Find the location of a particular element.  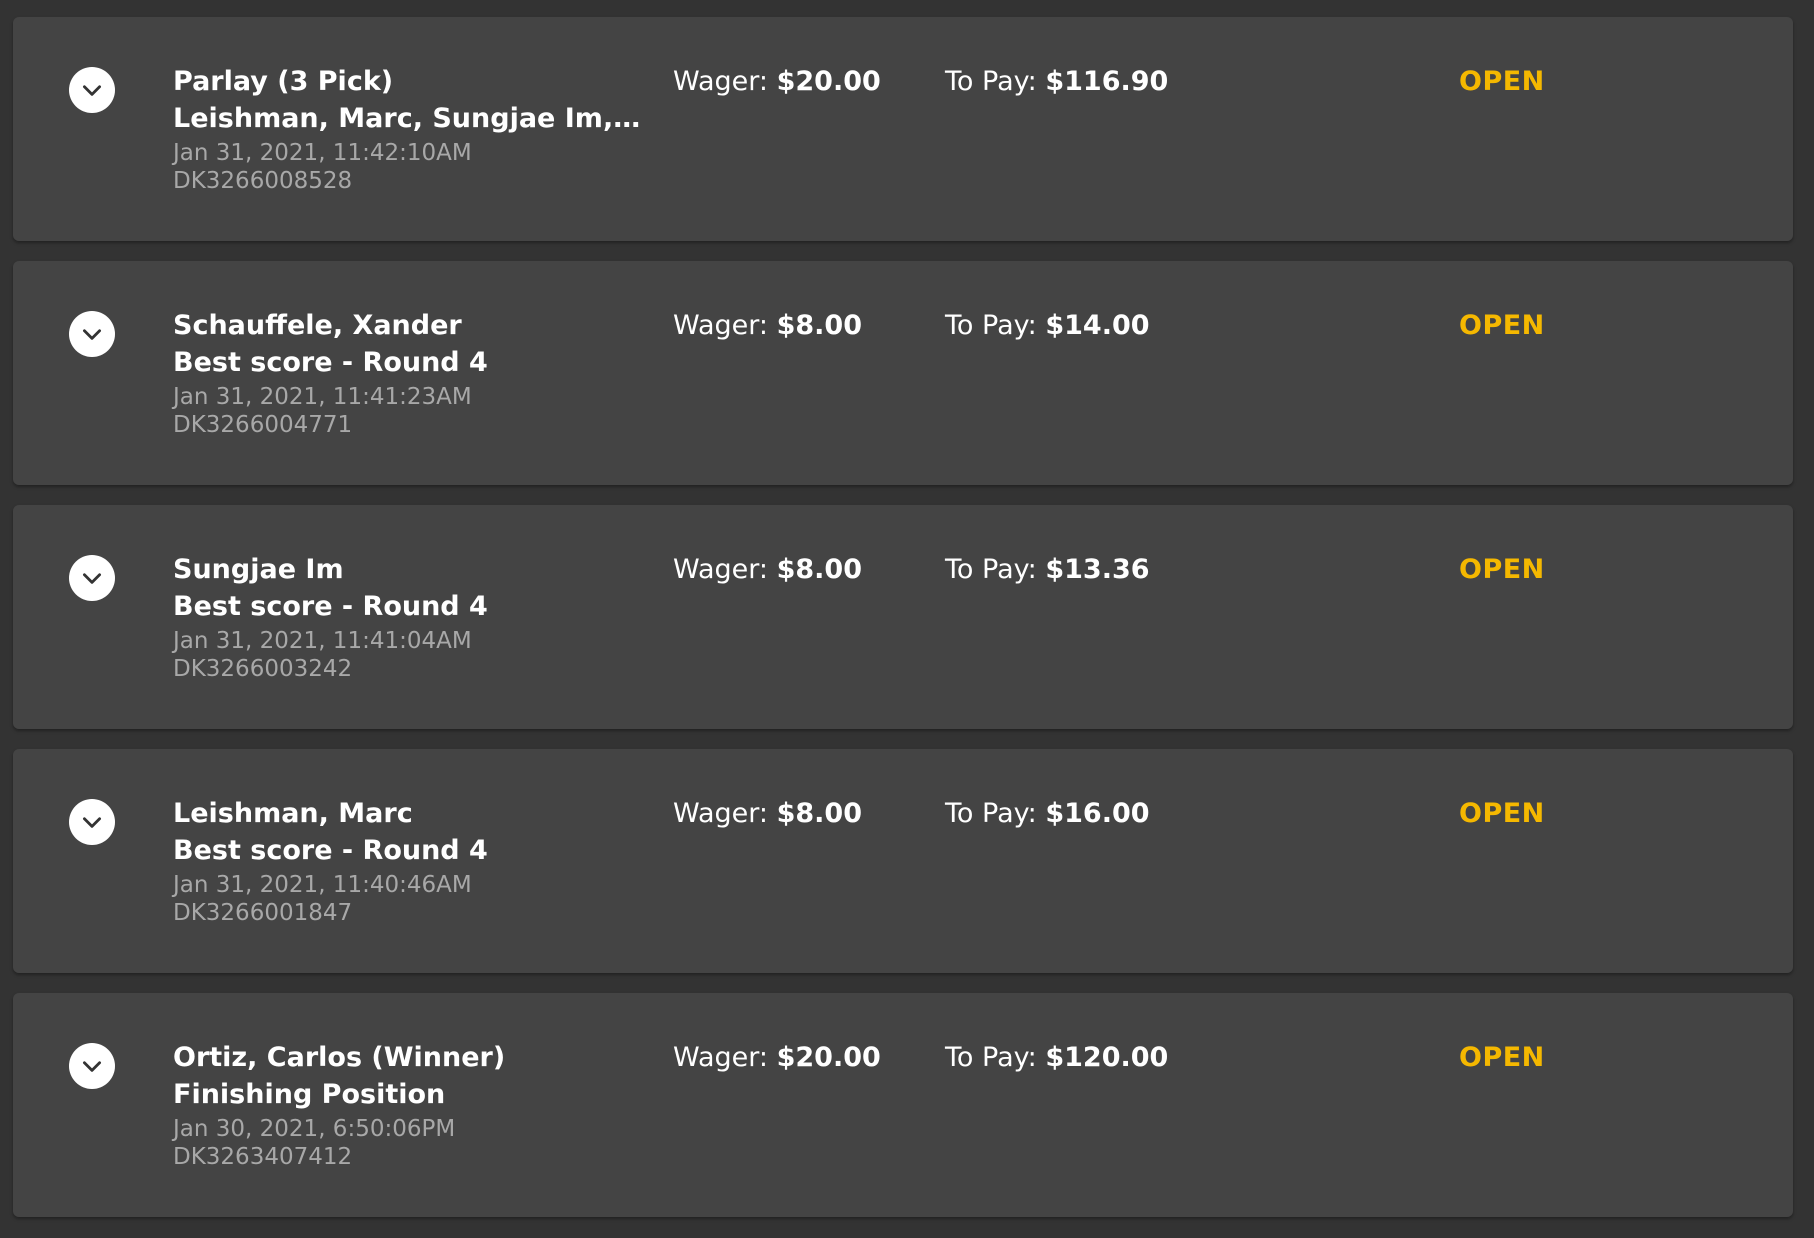

to-pay: To Pay: $16.00 is located at coordinates (1047, 813).